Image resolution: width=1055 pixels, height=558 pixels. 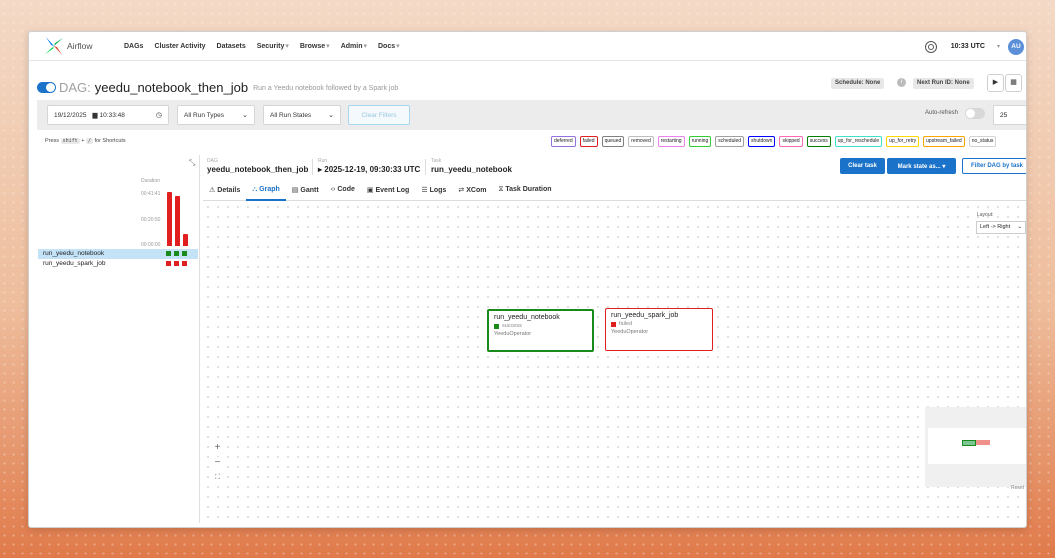 What do you see at coordinates (217, 463) in the screenshot?
I see `zoom-out-button: −` at bounding box center [217, 463].